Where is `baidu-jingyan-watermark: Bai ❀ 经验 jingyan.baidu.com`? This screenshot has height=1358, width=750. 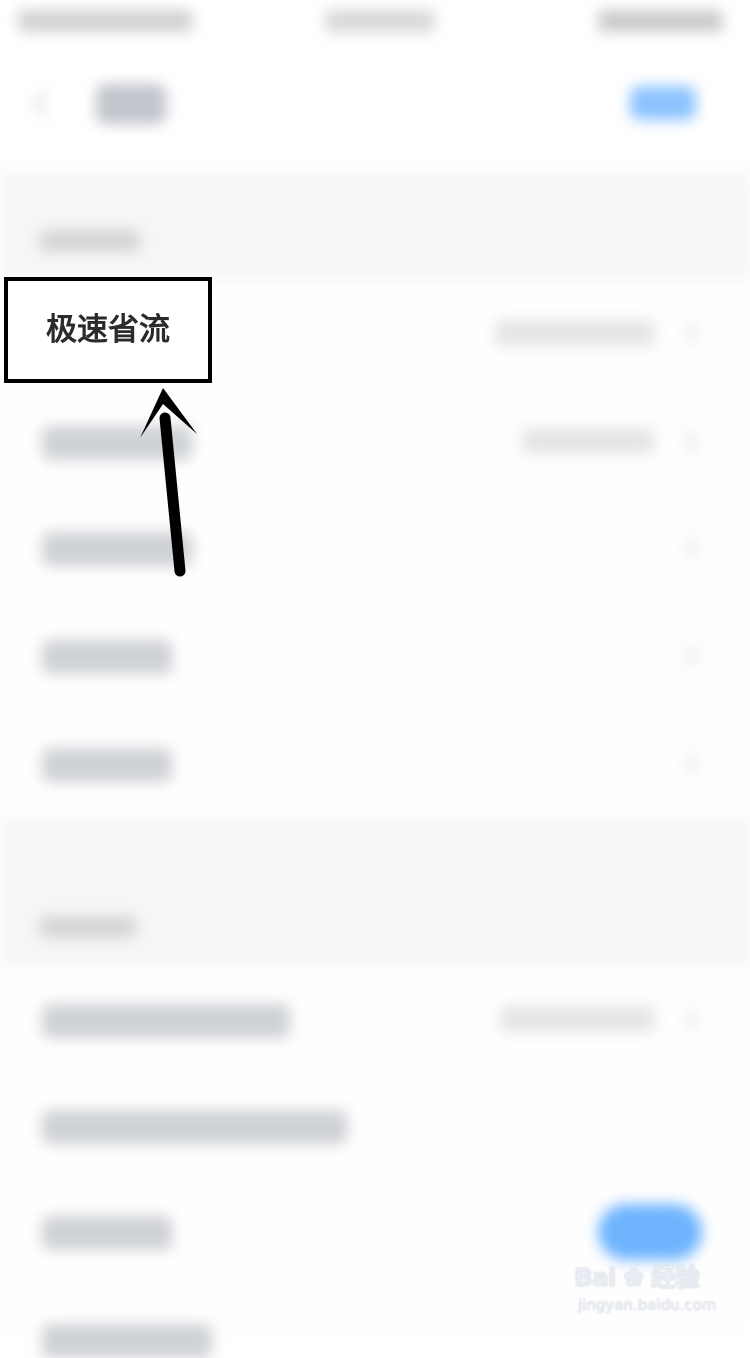 baidu-jingyan-watermark: Bai ❀ 经验 jingyan.baidu.com is located at coordinates (649, 1288).